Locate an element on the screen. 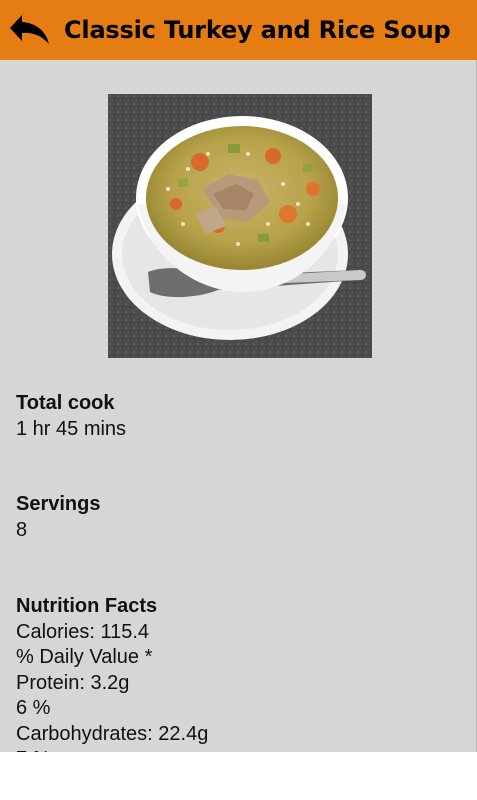 The image size is (477, 800). app-header: Classic Turkey and Rice Soup is located at coordinates (238, 30).